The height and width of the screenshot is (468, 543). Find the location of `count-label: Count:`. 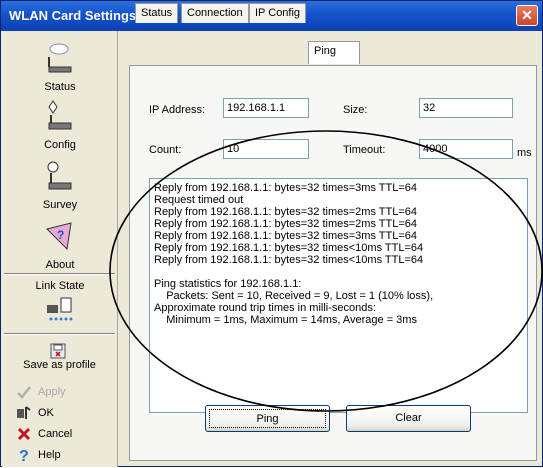

count-label: Count: is located at coordinates (165, 150).